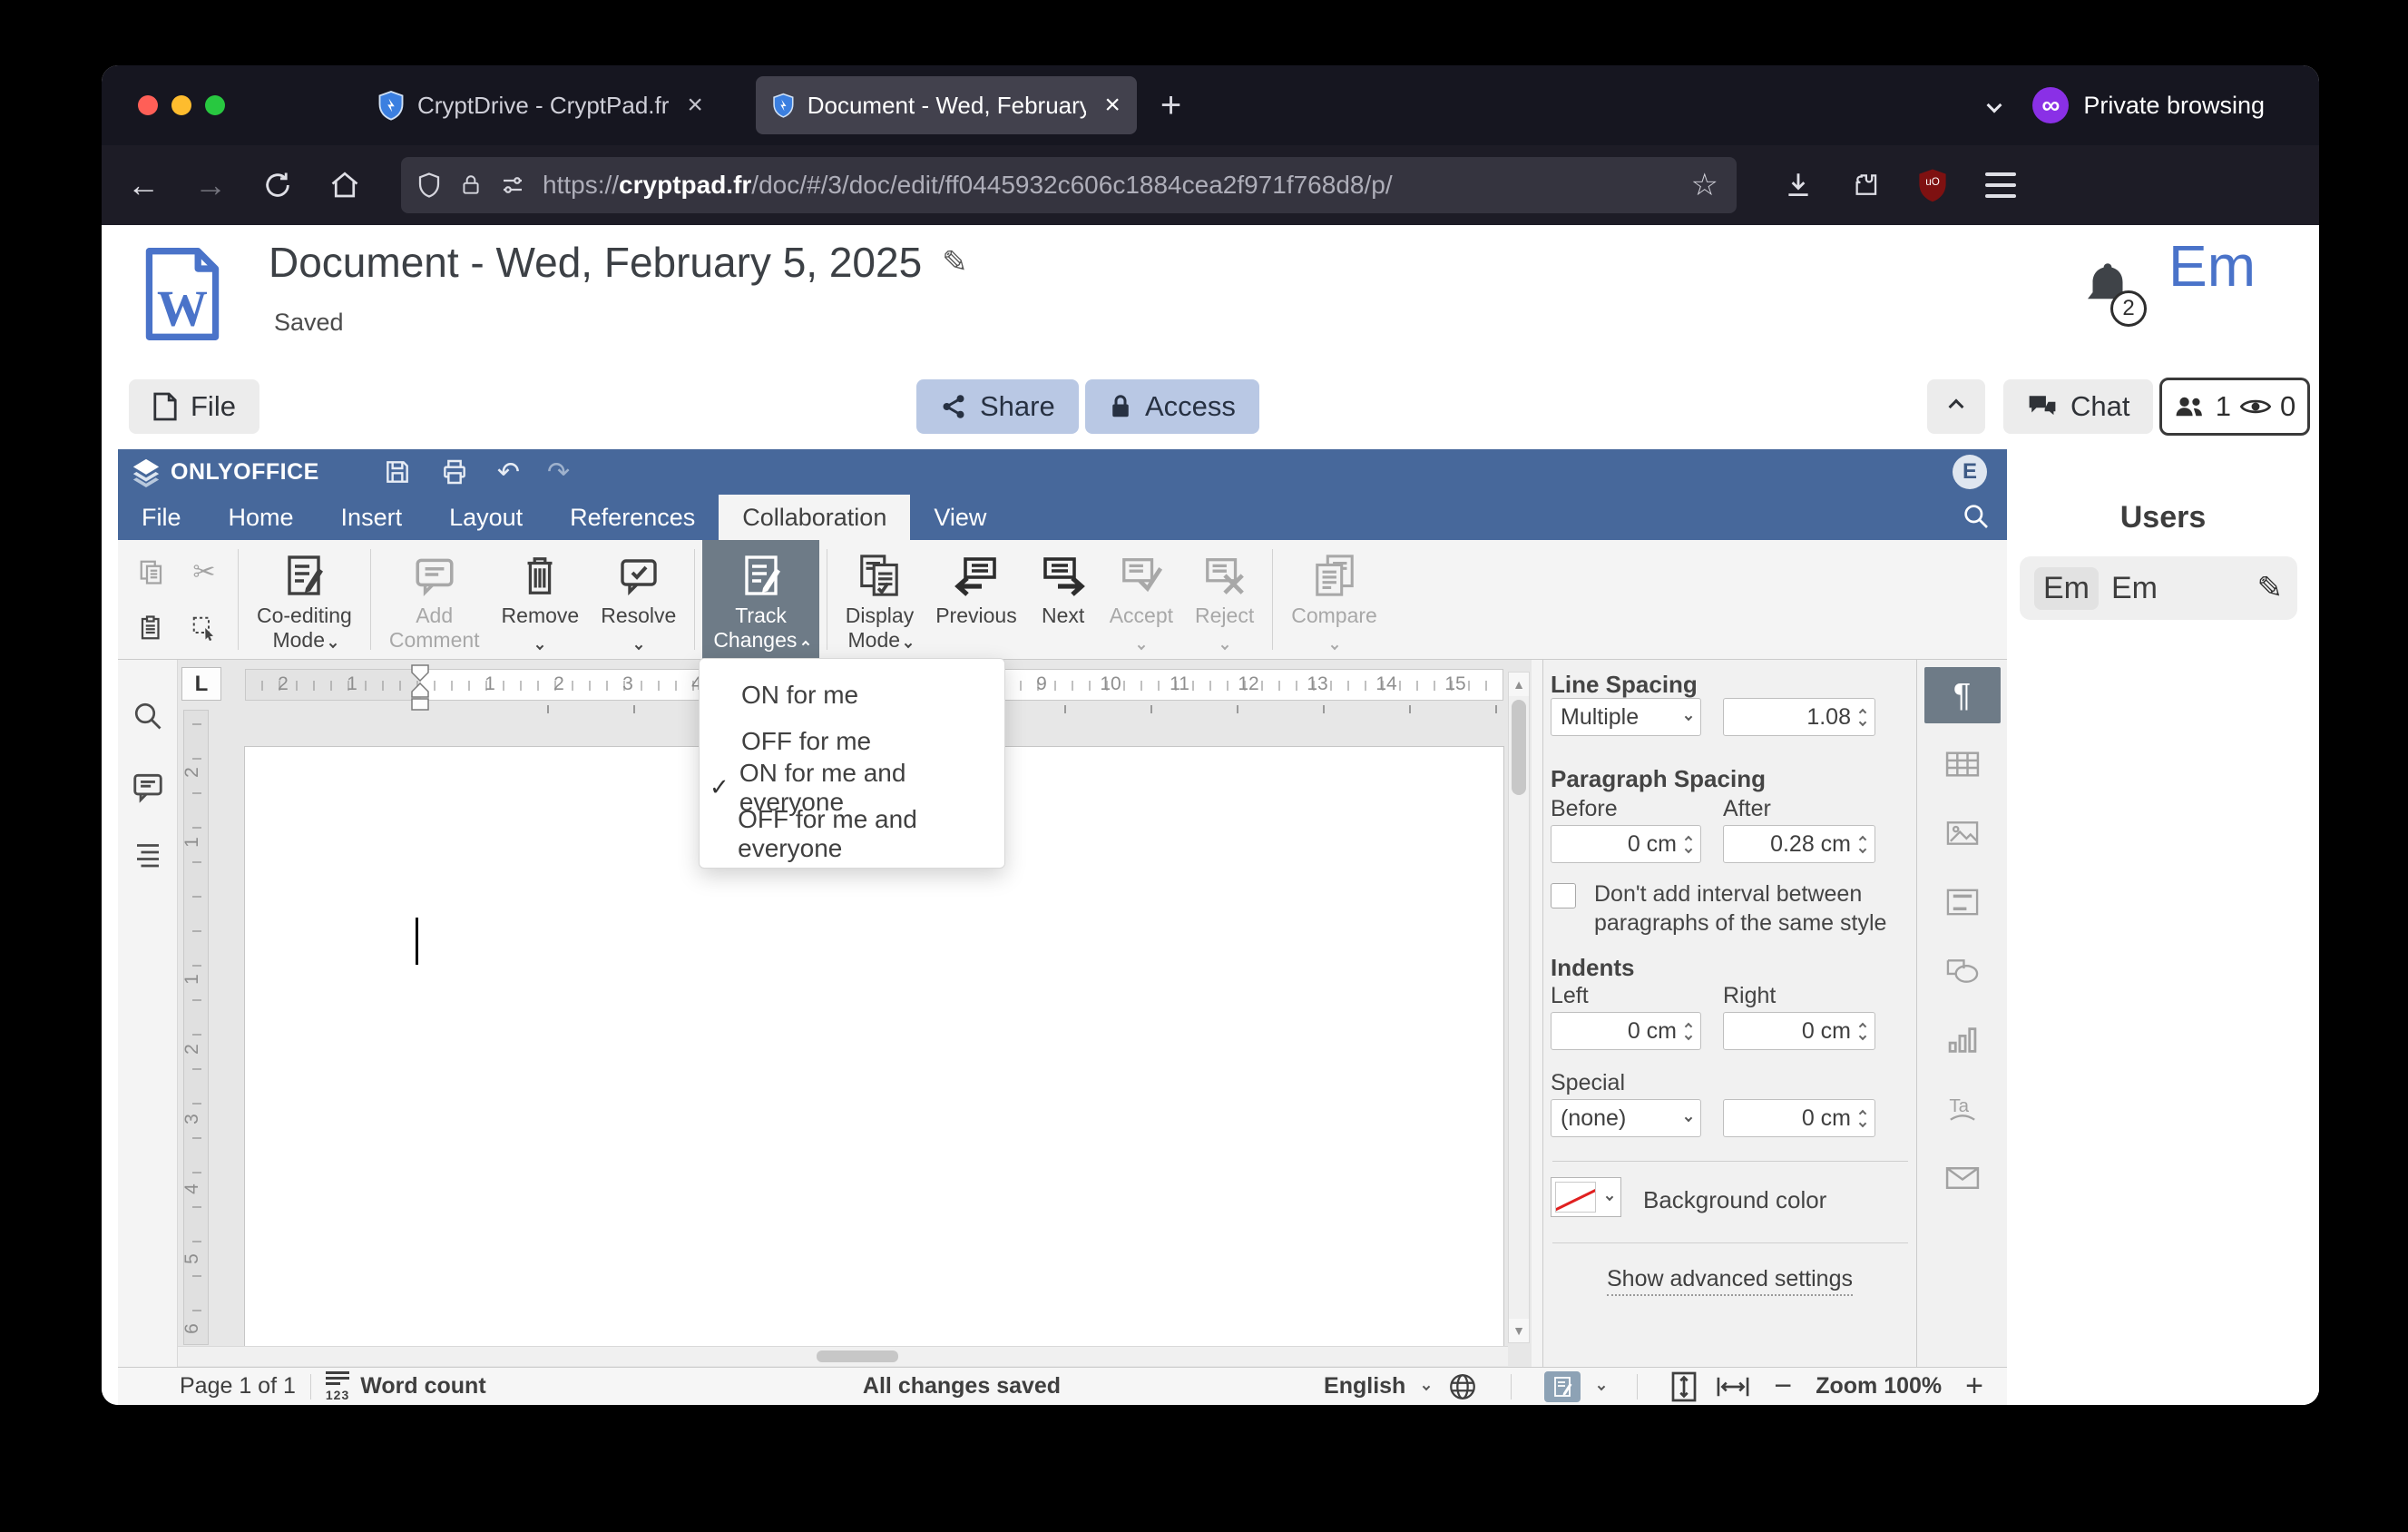 This screenshot has height=1532, width=2408. I want to click on fit-width-icon, so click(1733, 1386).